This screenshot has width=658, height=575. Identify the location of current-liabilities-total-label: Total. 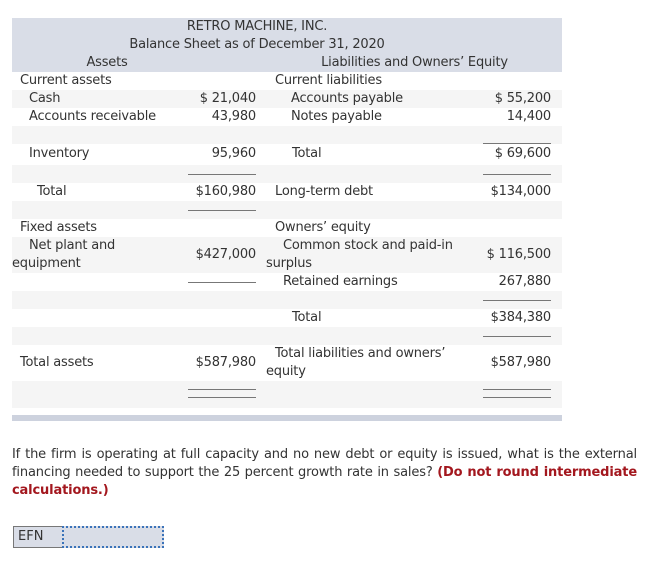
(307, 153).